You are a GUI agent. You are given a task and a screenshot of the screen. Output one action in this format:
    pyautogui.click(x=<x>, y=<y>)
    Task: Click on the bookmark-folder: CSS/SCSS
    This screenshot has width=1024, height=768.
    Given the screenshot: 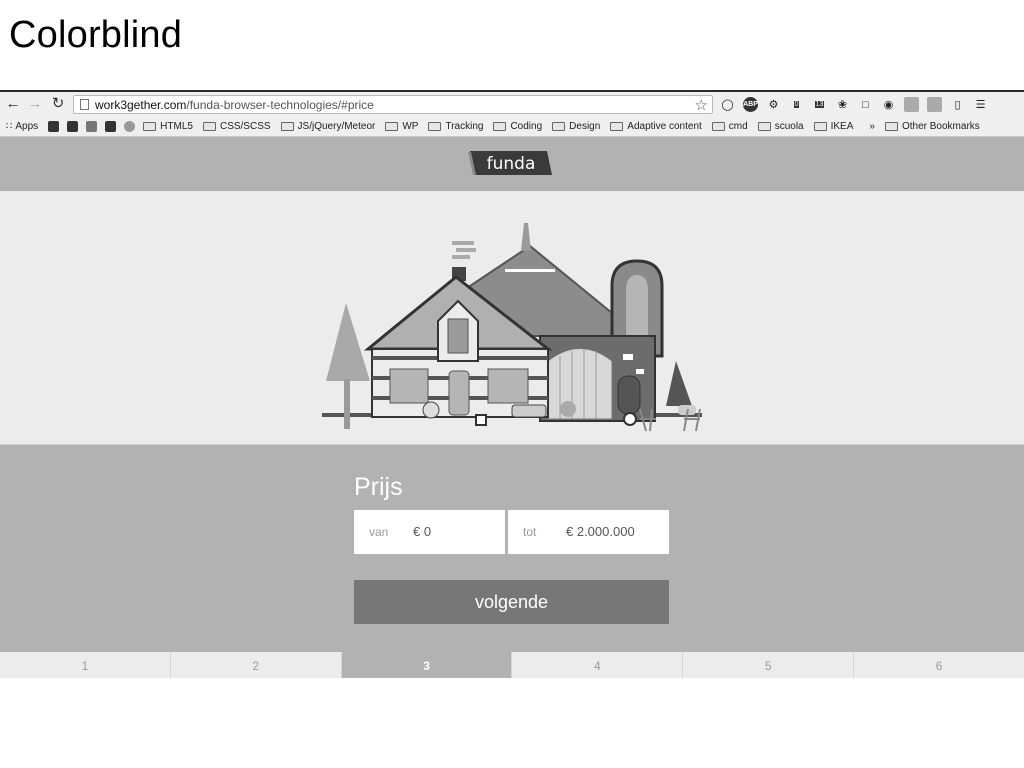 What is the action you would take?
    pyautogui.click(x=236, y=126)
    